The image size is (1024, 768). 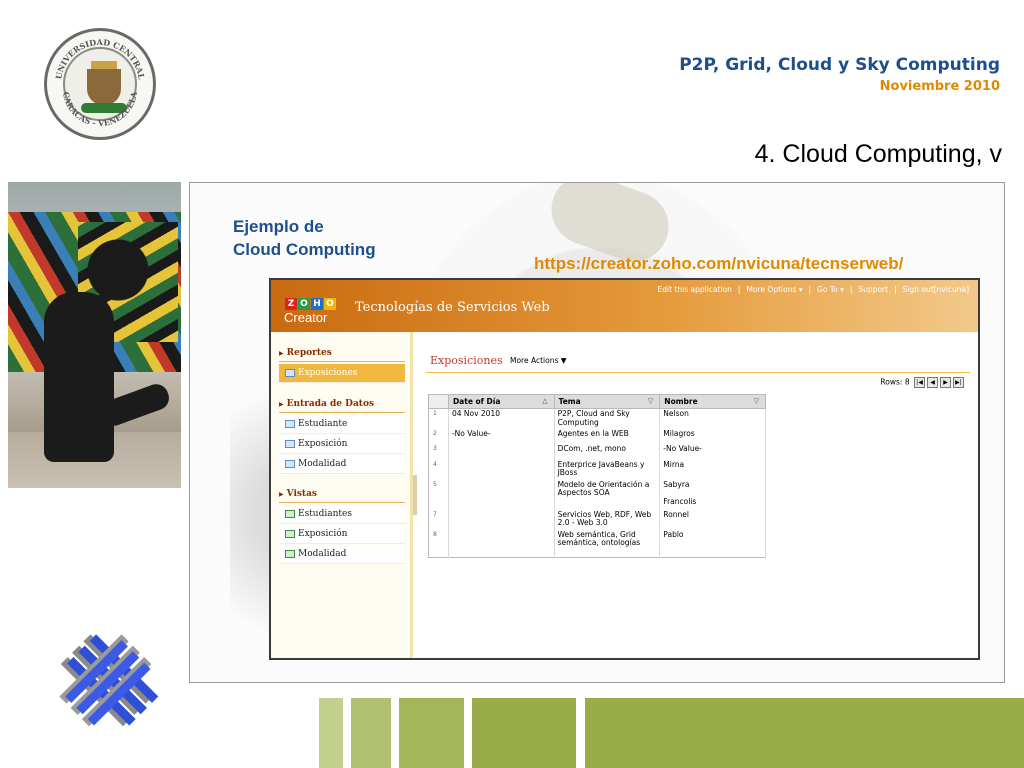 I want to click on nav-more-options: More Options ▾, so click(x=774, y=289).